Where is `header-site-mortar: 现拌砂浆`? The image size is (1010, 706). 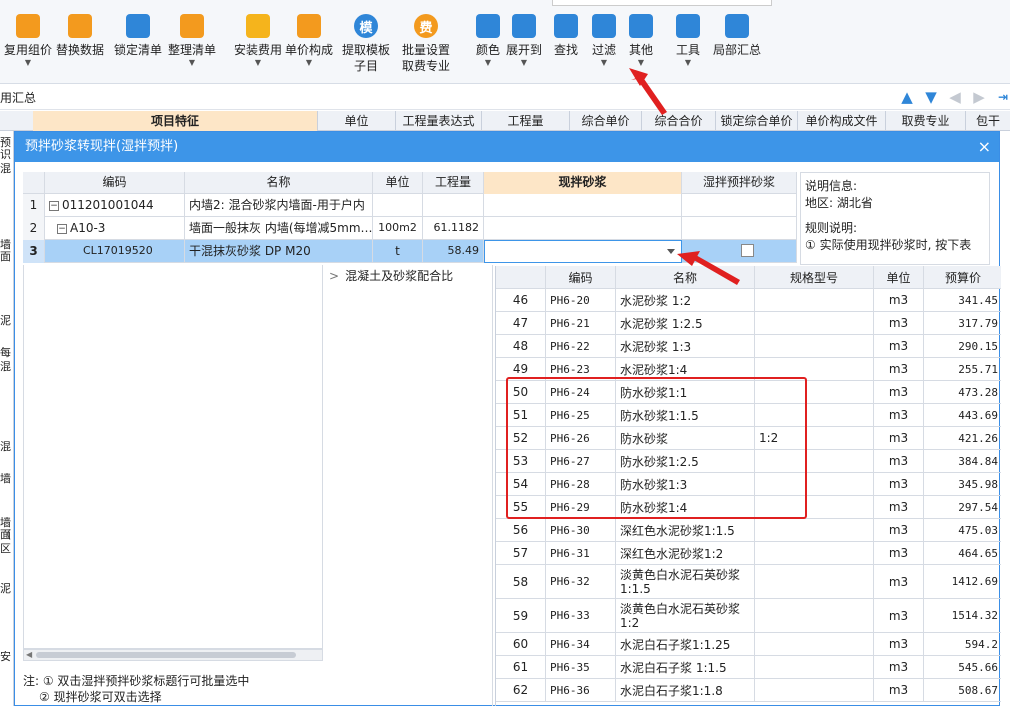 header-site-mortar: 现拌砂浆 is located at coordinates (583, 183).